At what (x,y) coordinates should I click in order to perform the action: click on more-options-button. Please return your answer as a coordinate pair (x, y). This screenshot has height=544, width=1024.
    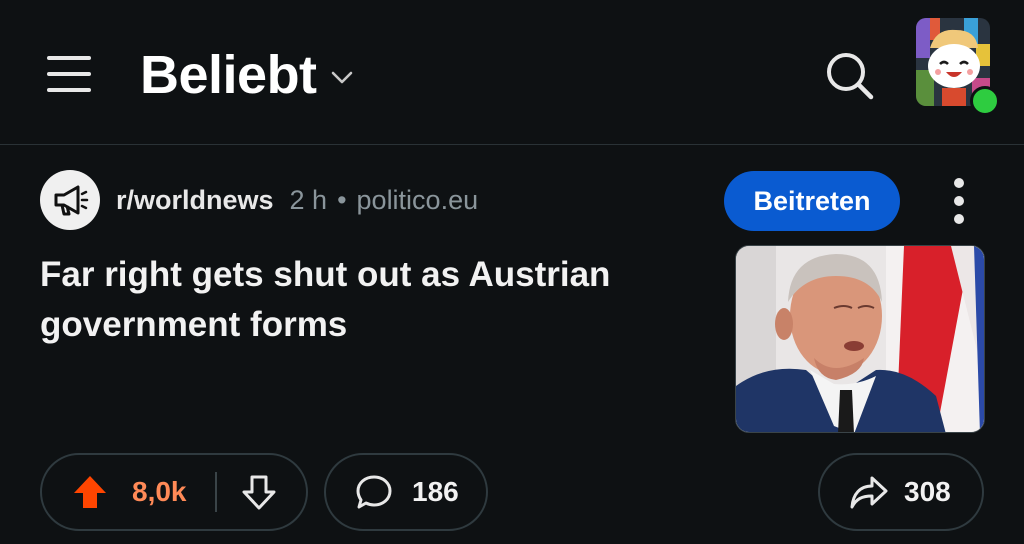
    Looking at the image, I should click on (959, 201).